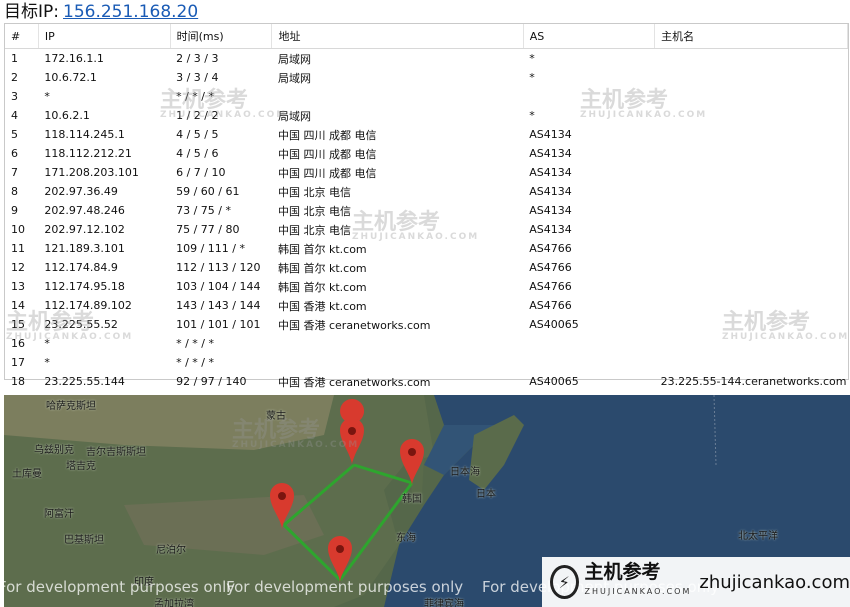  Describe the element at coordinates (84, 286) in the screenshot. I see `cell-ip: 112.174.95.18` at that location.